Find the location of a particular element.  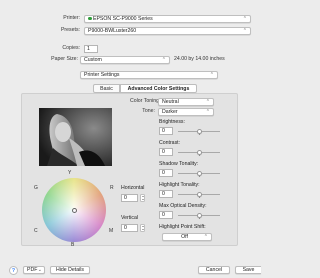

wheel-letter-left: G is located at coordinates (36, 188).